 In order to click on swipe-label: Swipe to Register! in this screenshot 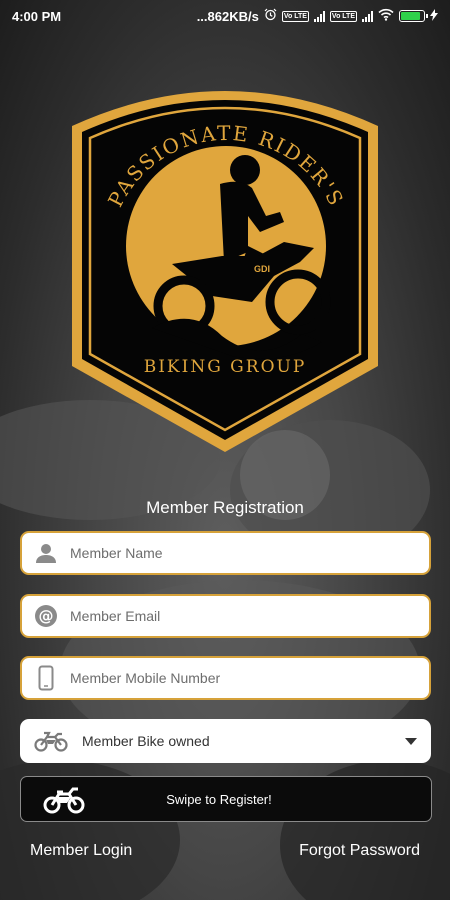, I will do `click(219, 799)`.